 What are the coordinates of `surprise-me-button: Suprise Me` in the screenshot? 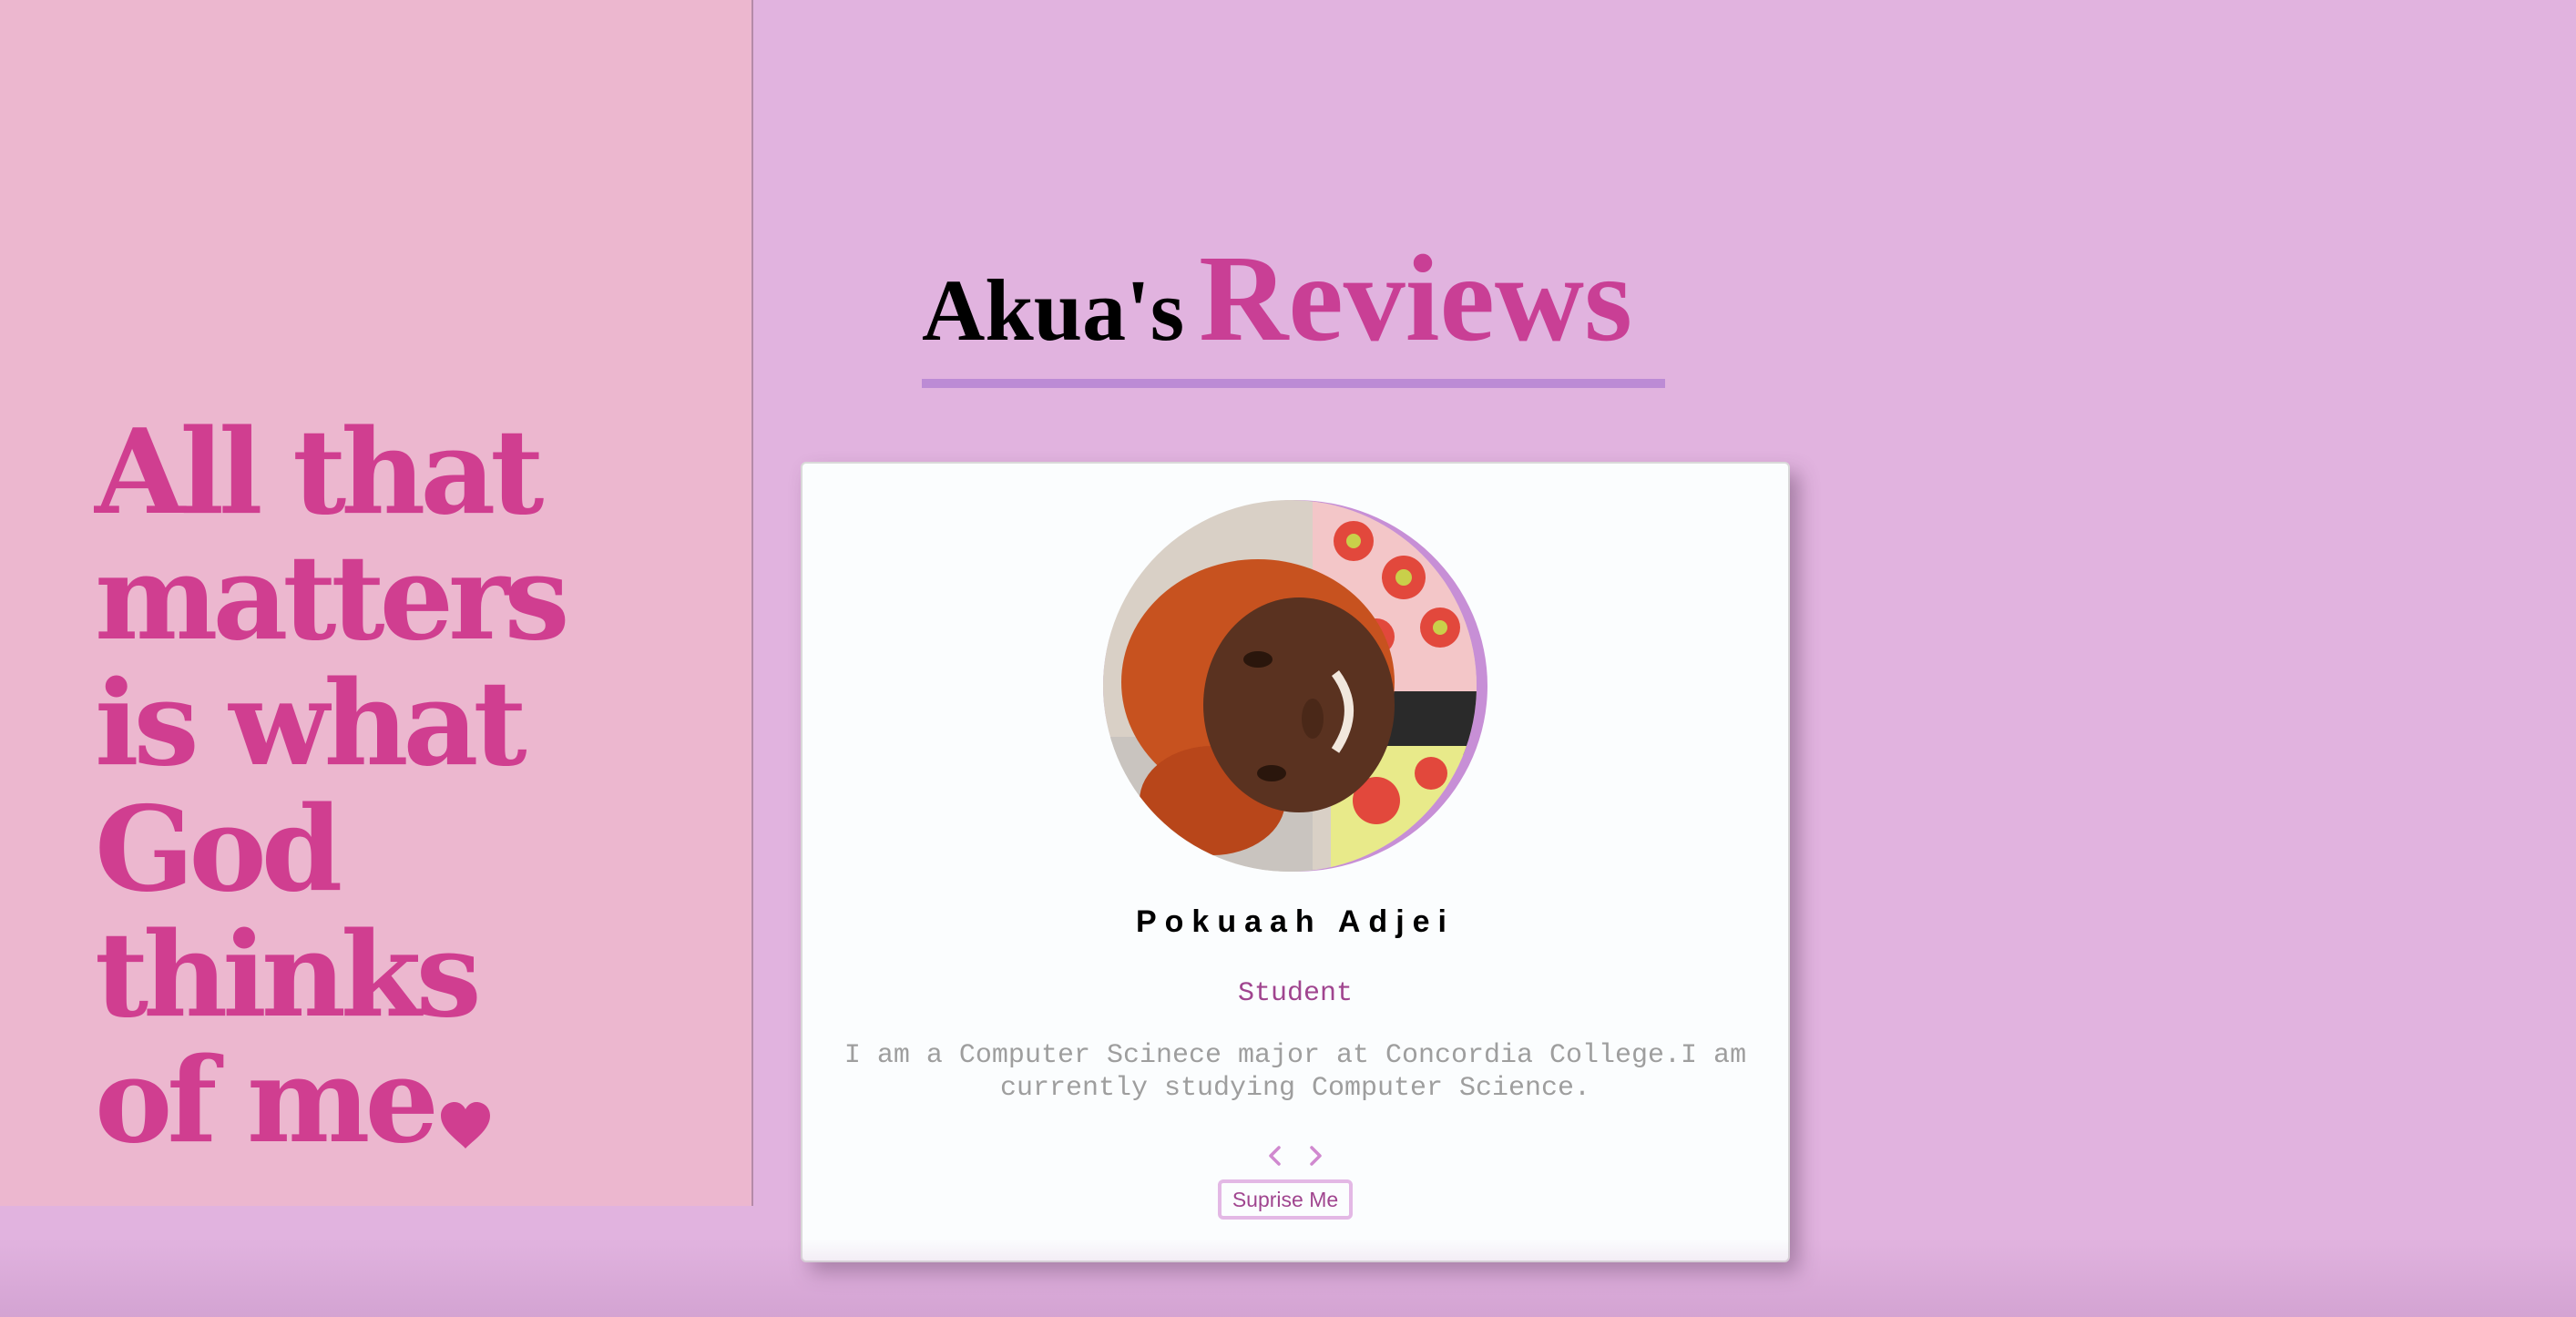 It's located at (1285, 1199).